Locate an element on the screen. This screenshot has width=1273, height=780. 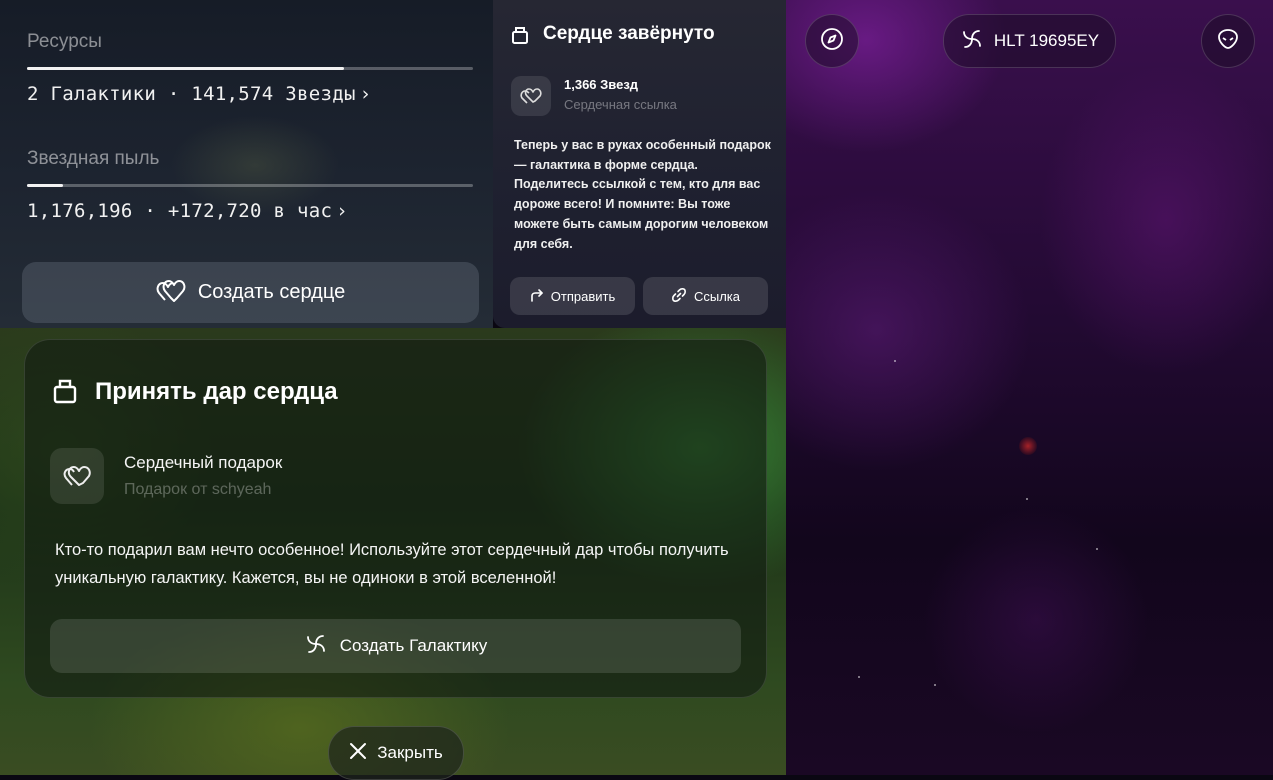
create-heart-button: Создать сердце is located at coordinates (250, 292).